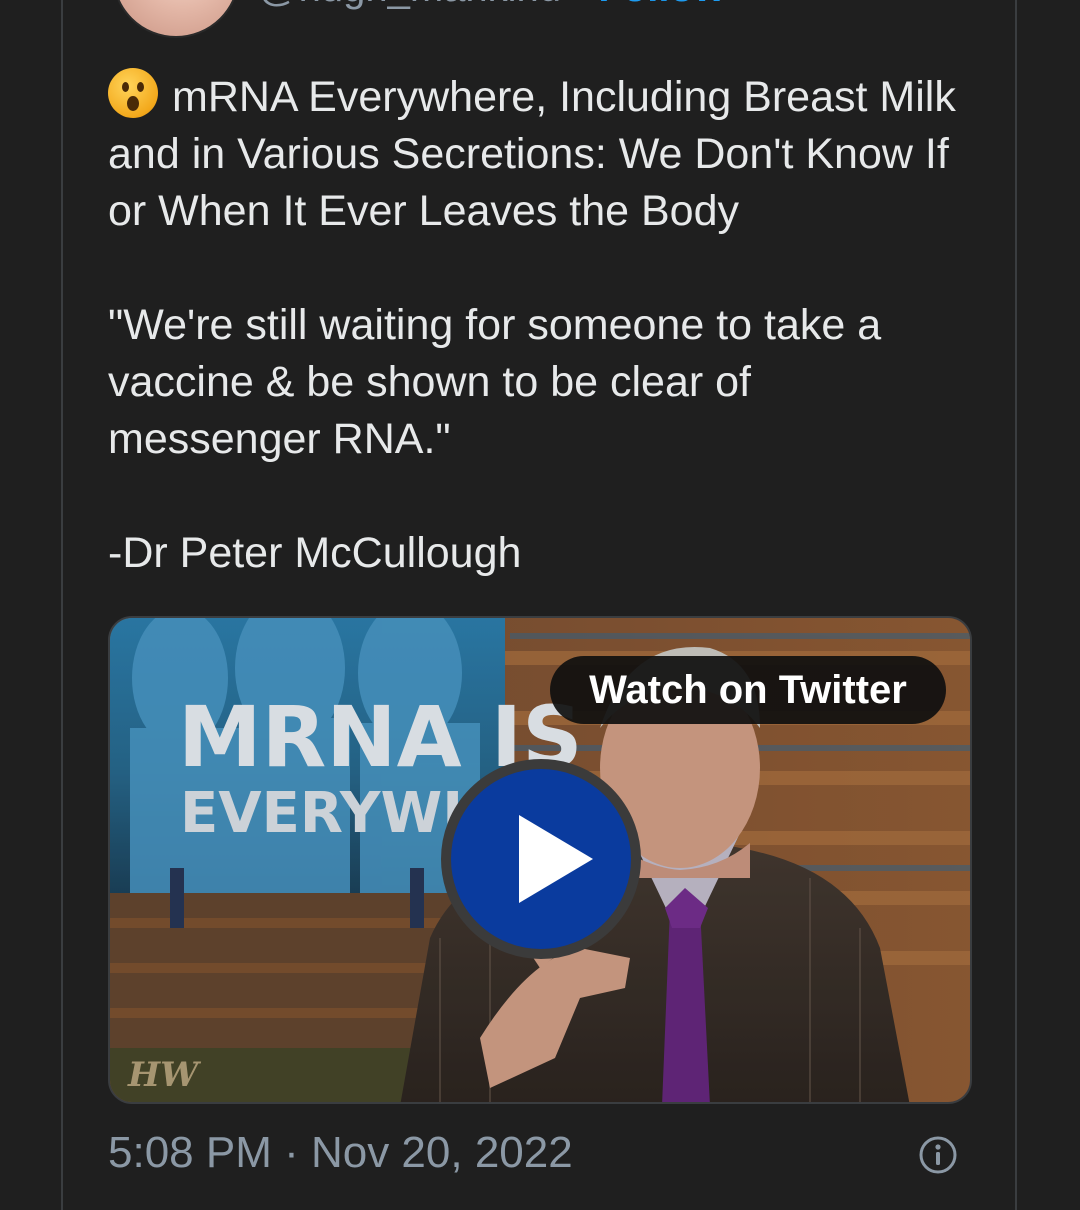 Image resolution: width=1080 pixels, height=1210 pixels. I want to click on thumbnail-watermark: HW, so click(164, 1075).